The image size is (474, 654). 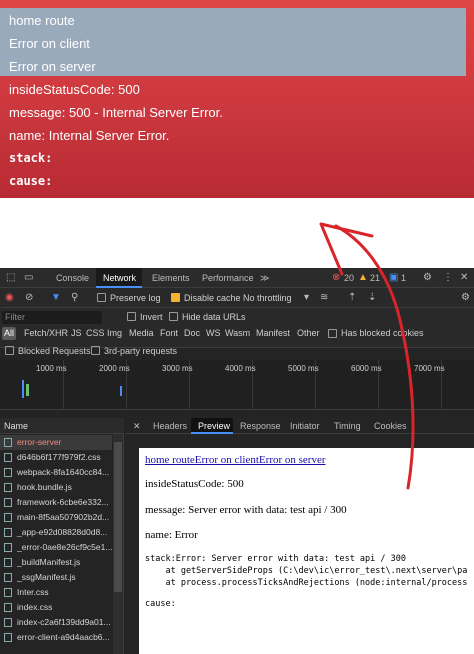 What do you see at coordinates (119, 278) in the screenshot?
I see `tab-network: Network` at bounding box center [119, 278].